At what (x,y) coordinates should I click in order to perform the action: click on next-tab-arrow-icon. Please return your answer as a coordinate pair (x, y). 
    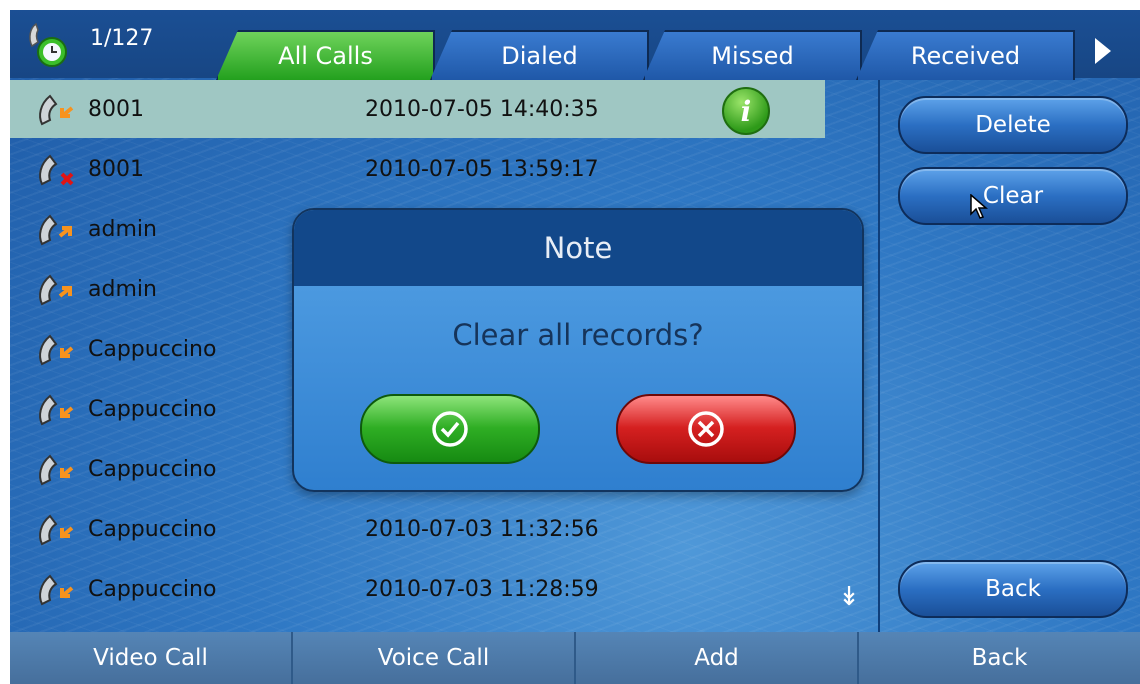
    Looking at the image, I should click on (1103, 51).